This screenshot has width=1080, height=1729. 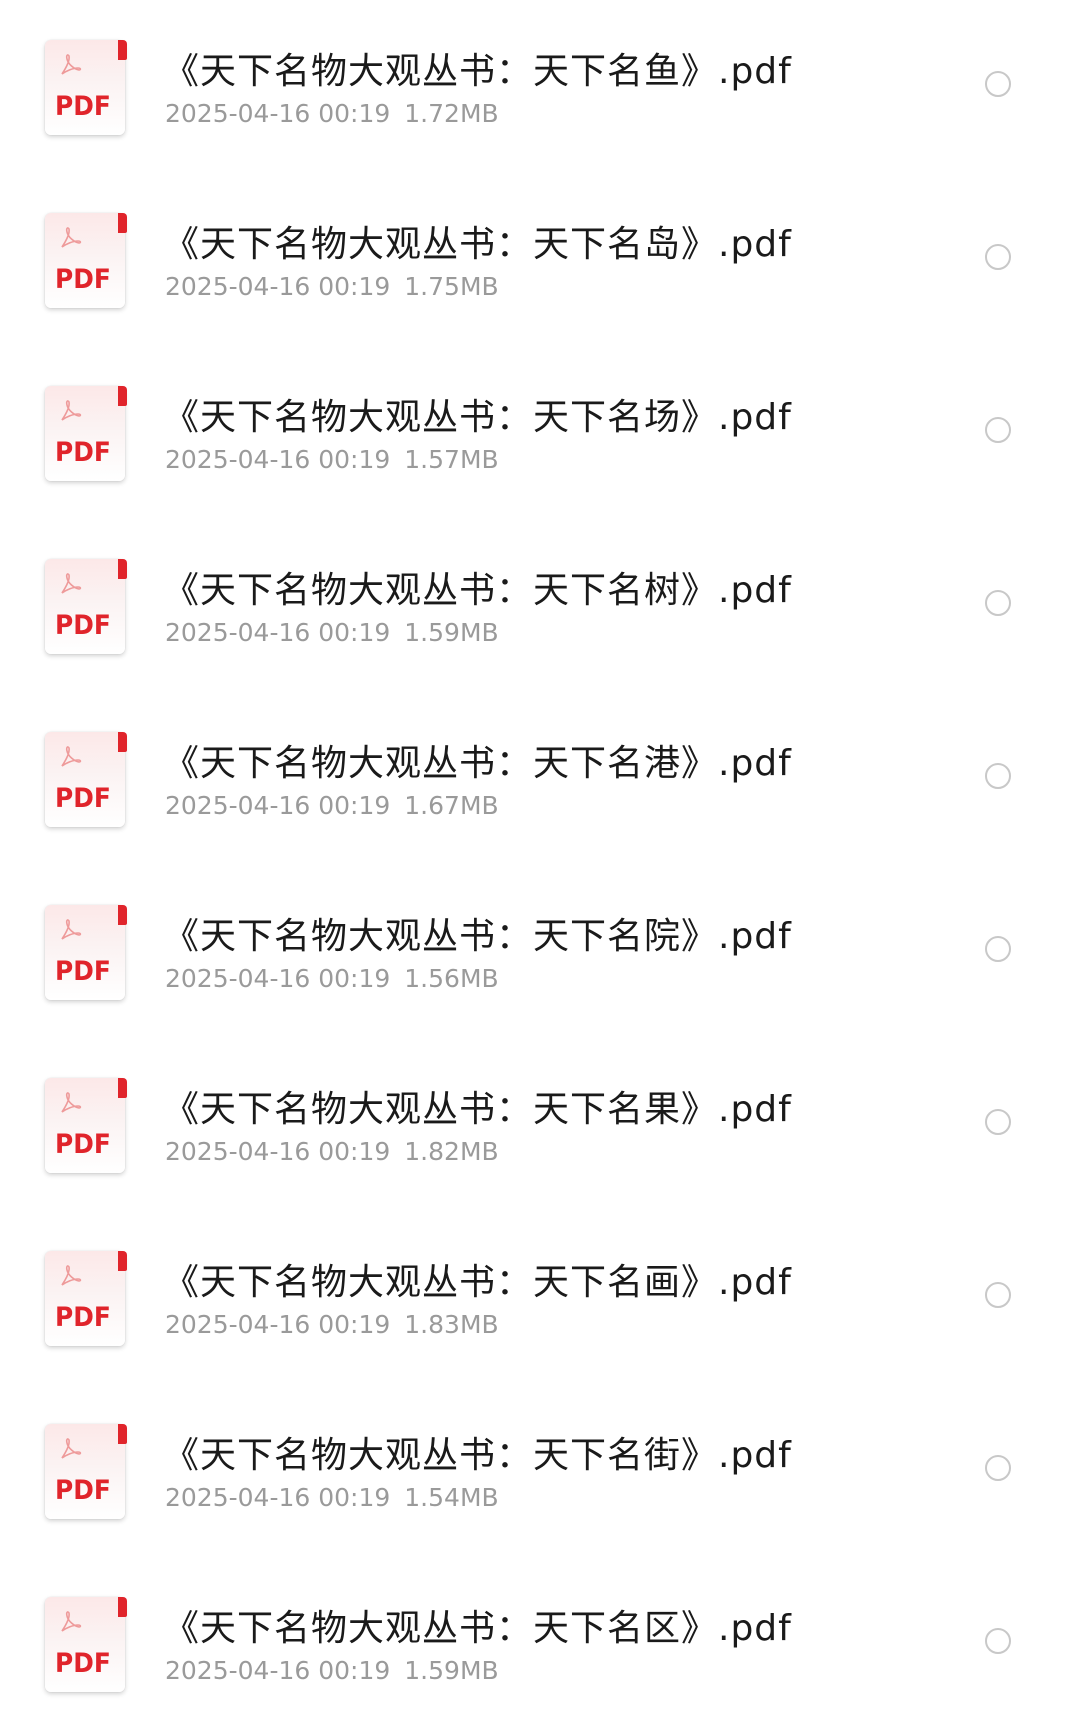 I want to click on file-size: 1.82MB, so click(x=451, y=1151).